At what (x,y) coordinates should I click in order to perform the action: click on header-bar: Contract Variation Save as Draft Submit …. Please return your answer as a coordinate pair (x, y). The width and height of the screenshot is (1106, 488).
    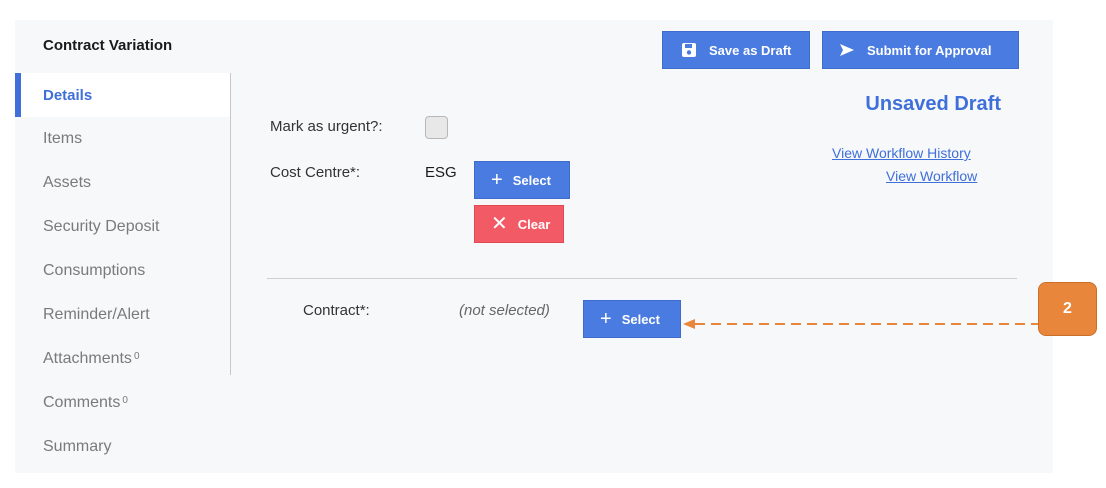
    Looking at the image, I should click on (534, 46).